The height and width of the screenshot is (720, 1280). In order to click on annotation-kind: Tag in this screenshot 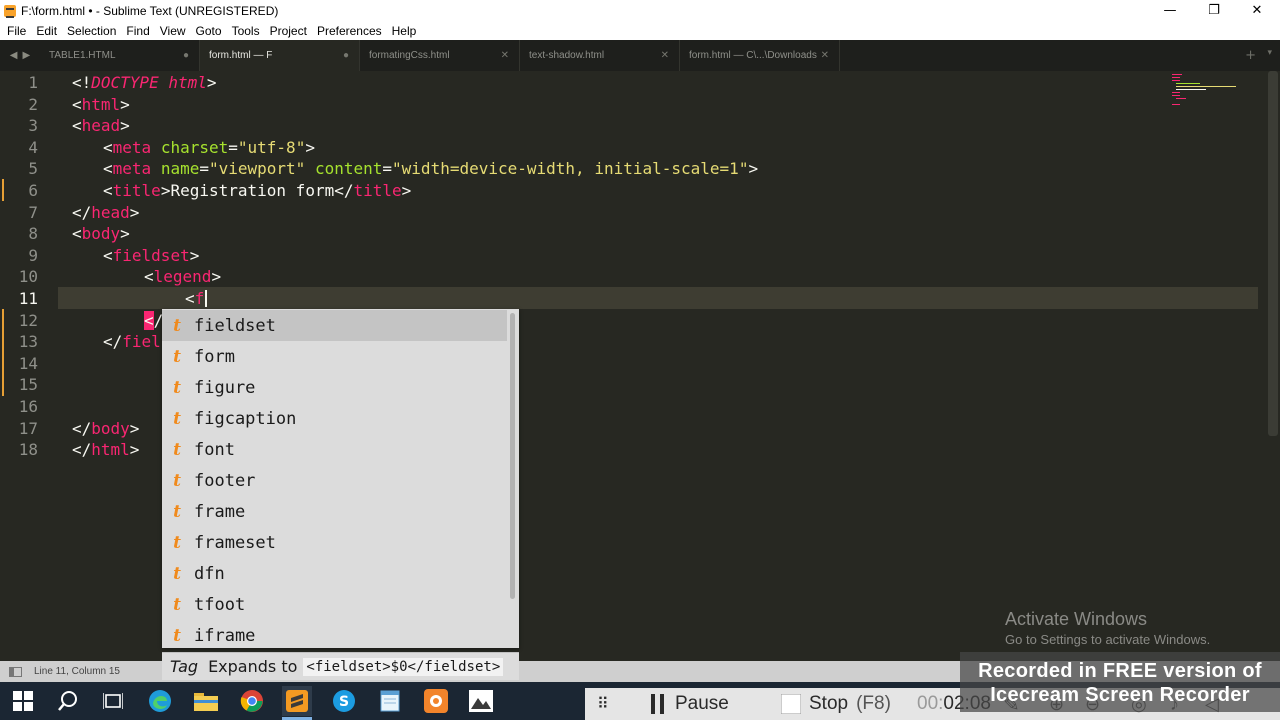, I will do `click(184, 666)`.